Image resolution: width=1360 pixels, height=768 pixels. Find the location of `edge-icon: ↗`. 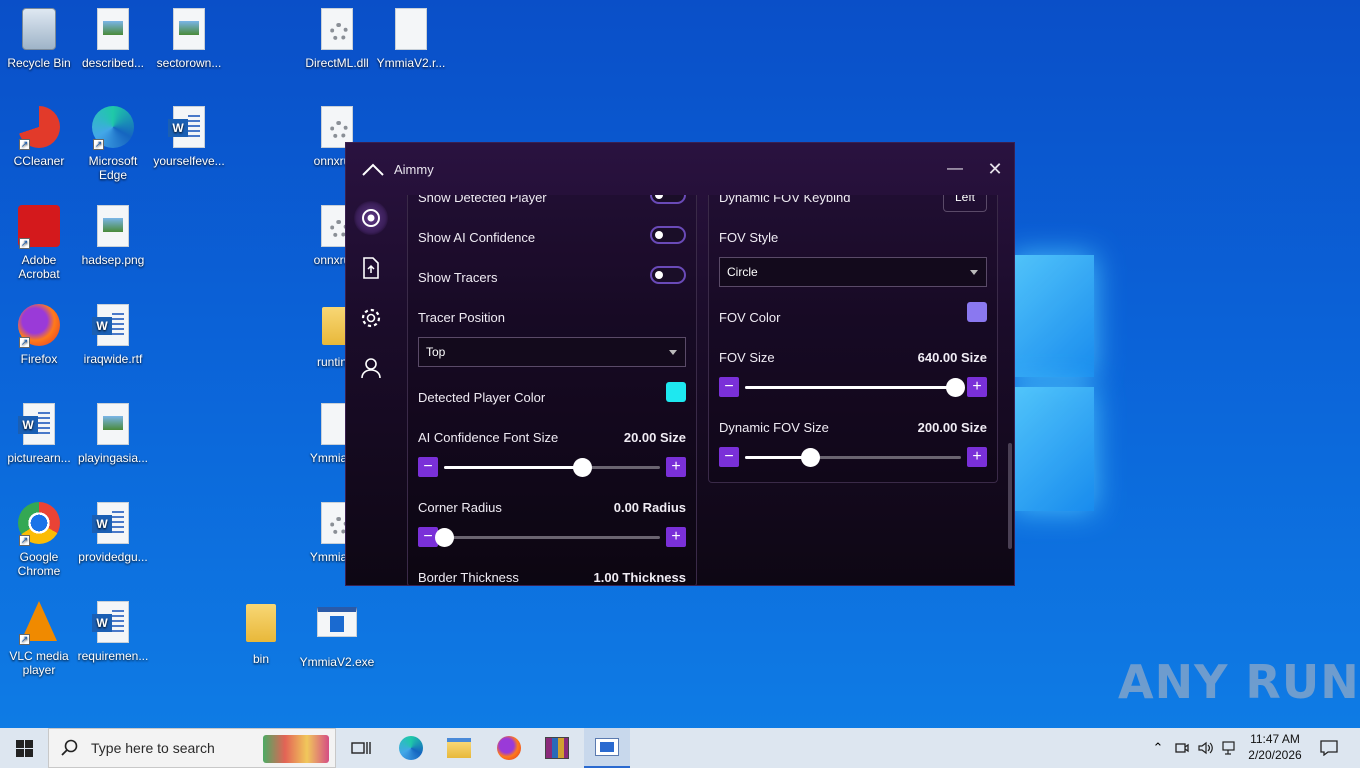

edge-icon: ↗ is located at coordinates (113, 128).